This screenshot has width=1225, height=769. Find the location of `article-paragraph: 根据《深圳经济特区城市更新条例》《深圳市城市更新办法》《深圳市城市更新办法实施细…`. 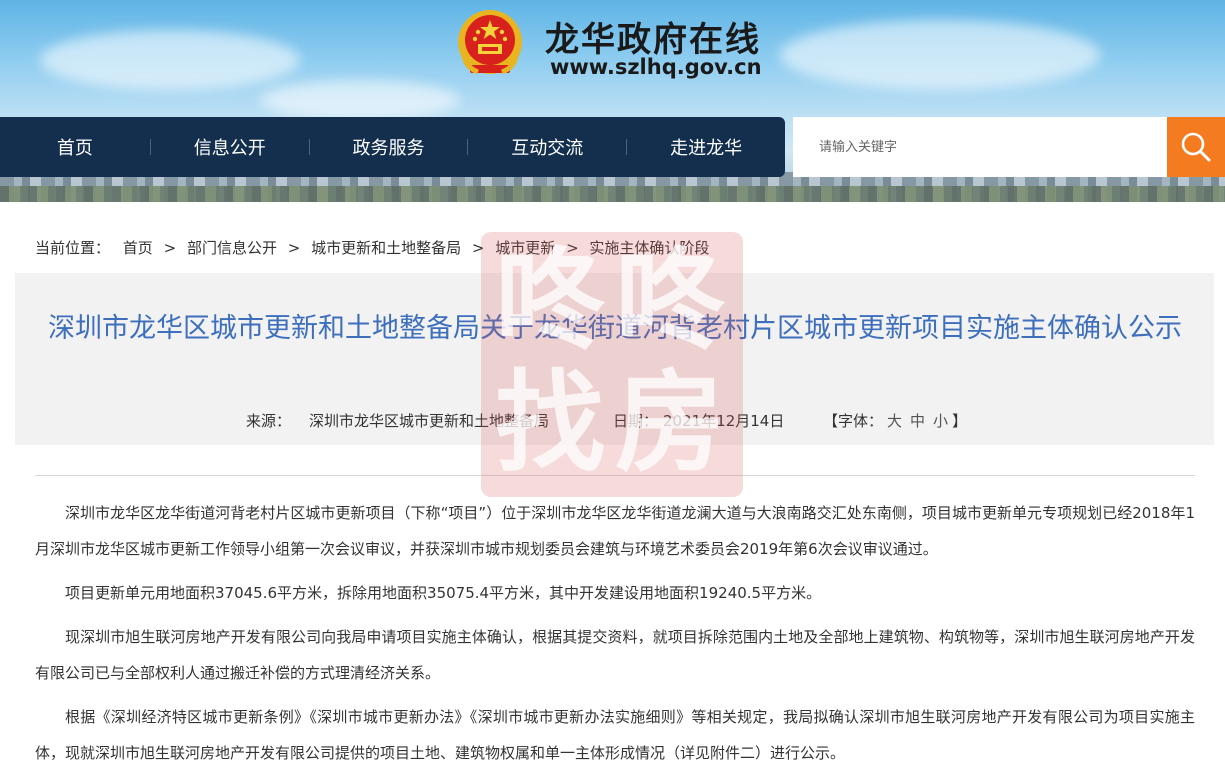

article-paragraph: 根据《深圳经济特区城市更新条例》《深圳市城市更新办法》《深圳市城市更新办法实施细… is located at coordinates (615, 735).